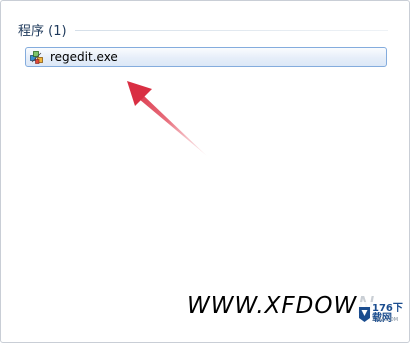 The image size is (410, 344). What do you see at coordinates (272, 306) in the screenshot?
I see `watermark-main: WWW.XFDOW` at bounding box center [272, 306].